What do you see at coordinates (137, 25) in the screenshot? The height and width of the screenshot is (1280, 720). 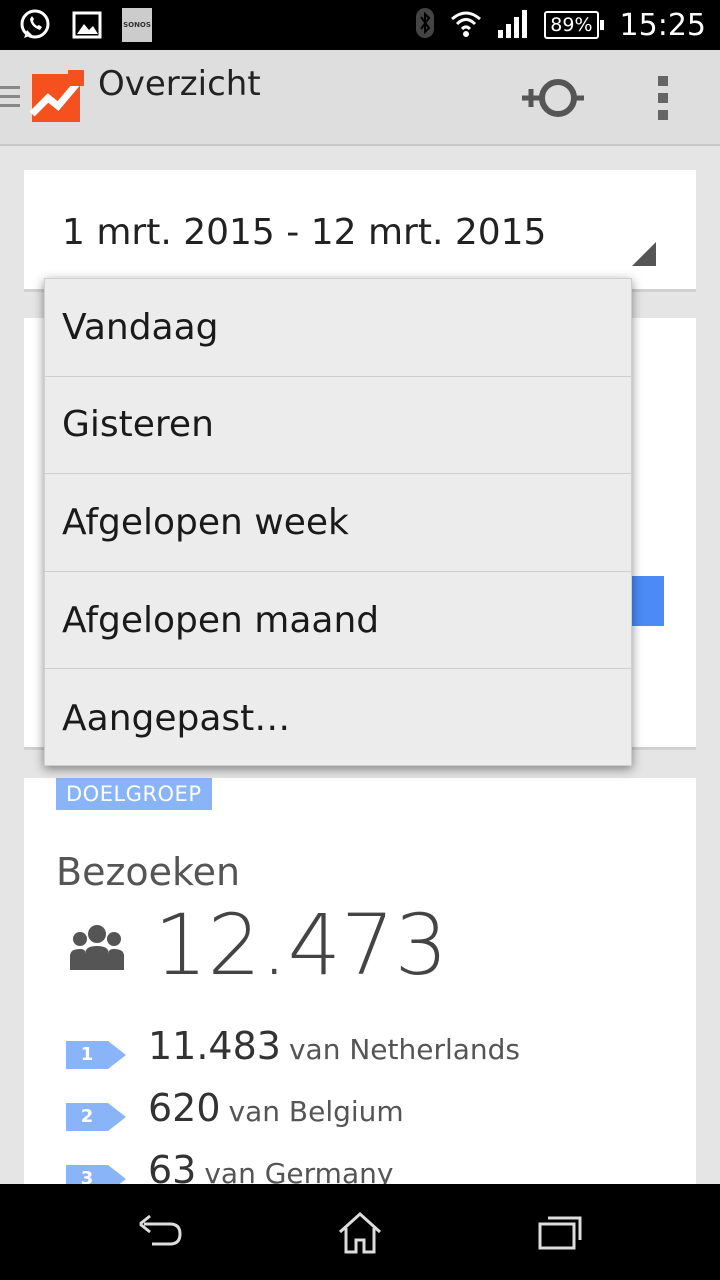 I see `sonos-icon: SONOS` at bounding box center [137, 25].